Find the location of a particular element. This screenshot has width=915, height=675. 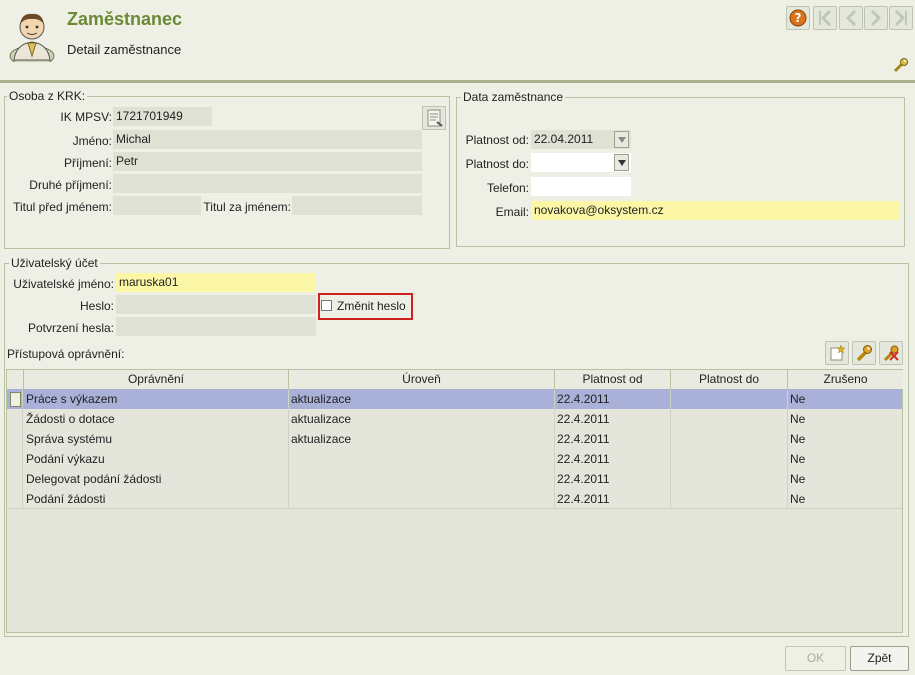

change-password-label: Změnit heslo is located at coordinates (371, 306).